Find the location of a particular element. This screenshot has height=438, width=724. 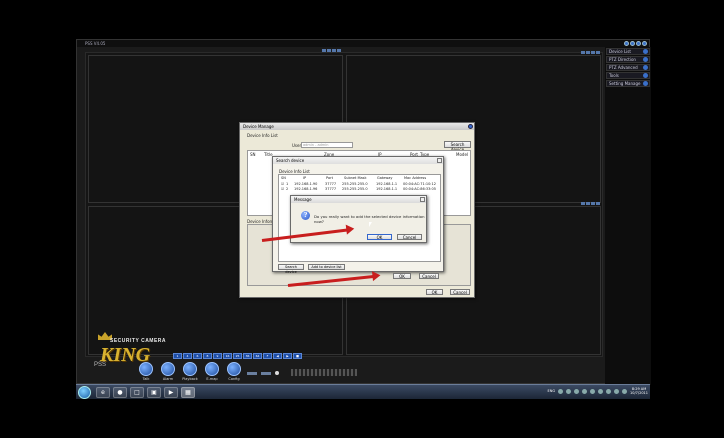

playback-icon is located at coordinates (190, 369).